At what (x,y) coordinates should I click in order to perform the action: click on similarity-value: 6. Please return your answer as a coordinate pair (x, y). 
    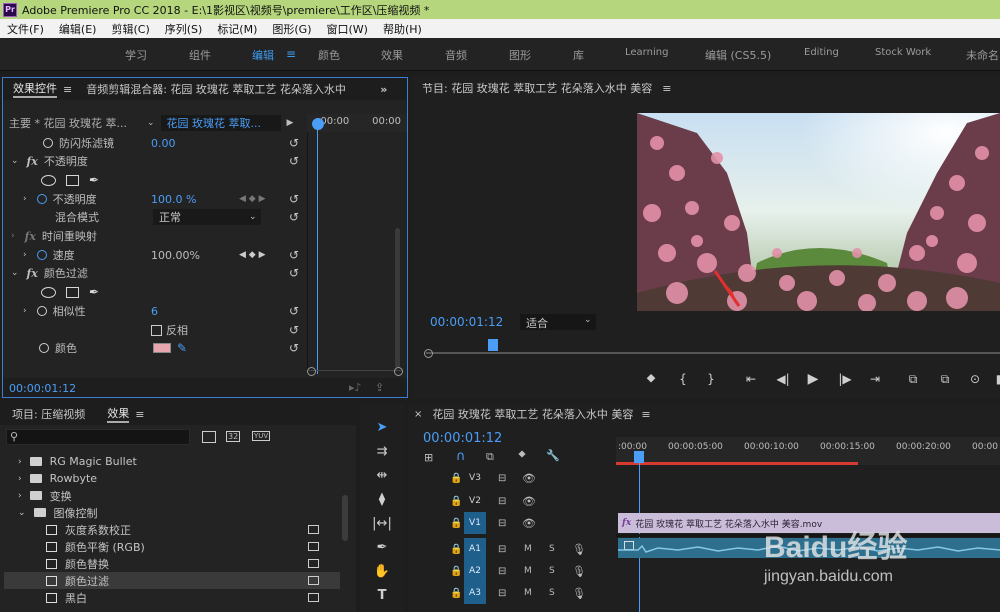
    Looking at the image, I should click on (154, 311).